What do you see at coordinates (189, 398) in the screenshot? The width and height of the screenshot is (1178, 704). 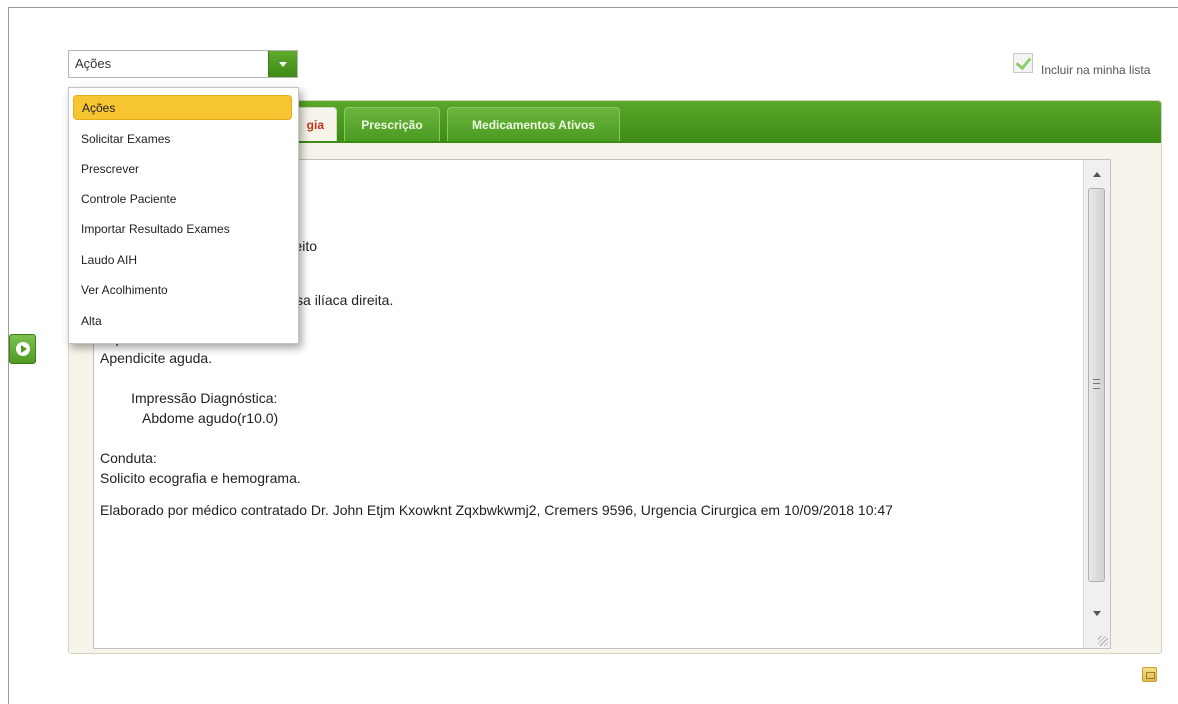 I see `note-line: Impressão Diagnóstica:` at bounding box center [189, 398].